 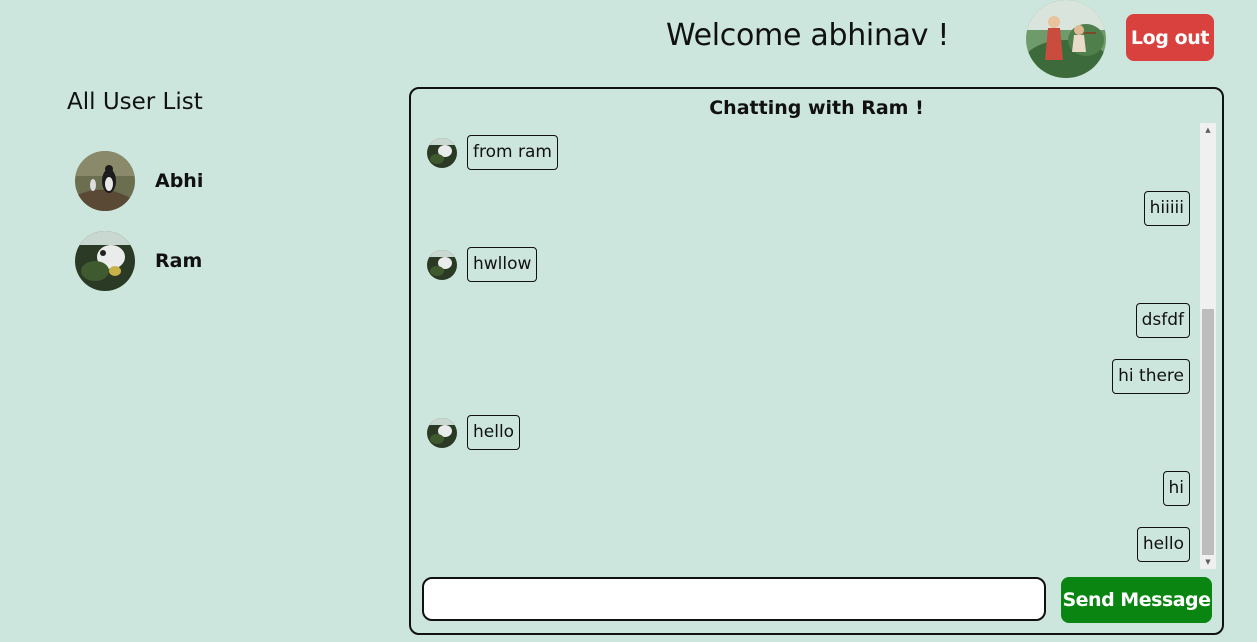 I want to click on welcome-title: Welcome abhinav !, so click(x=808, y=35).